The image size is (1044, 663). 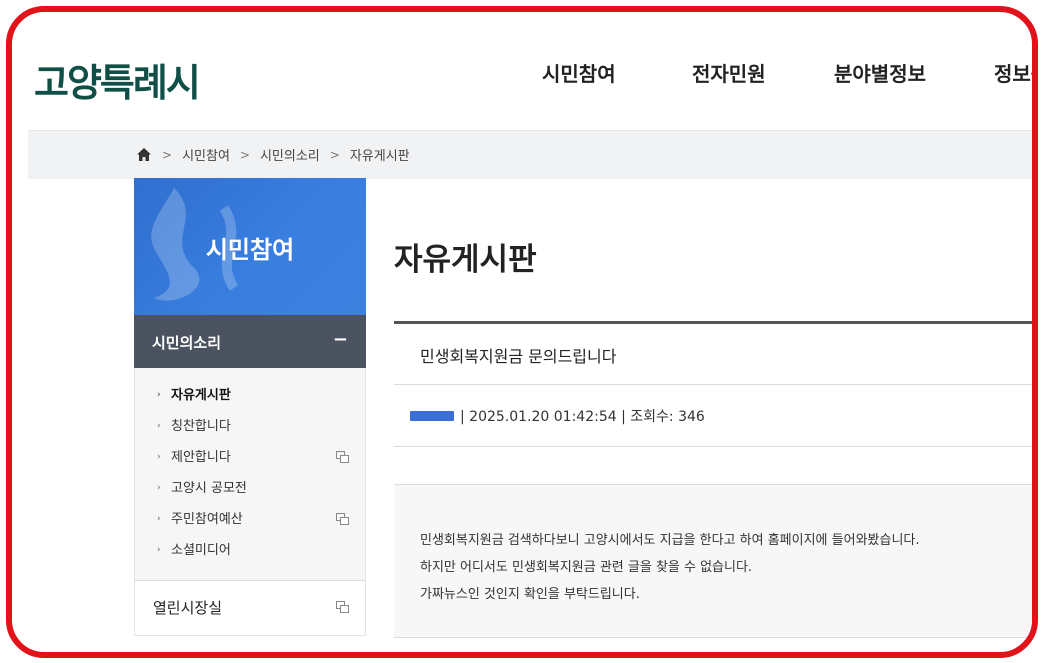 I want to click on sidebar-item-compliments: › 칭찬합니다, so click(x=250, y=426).